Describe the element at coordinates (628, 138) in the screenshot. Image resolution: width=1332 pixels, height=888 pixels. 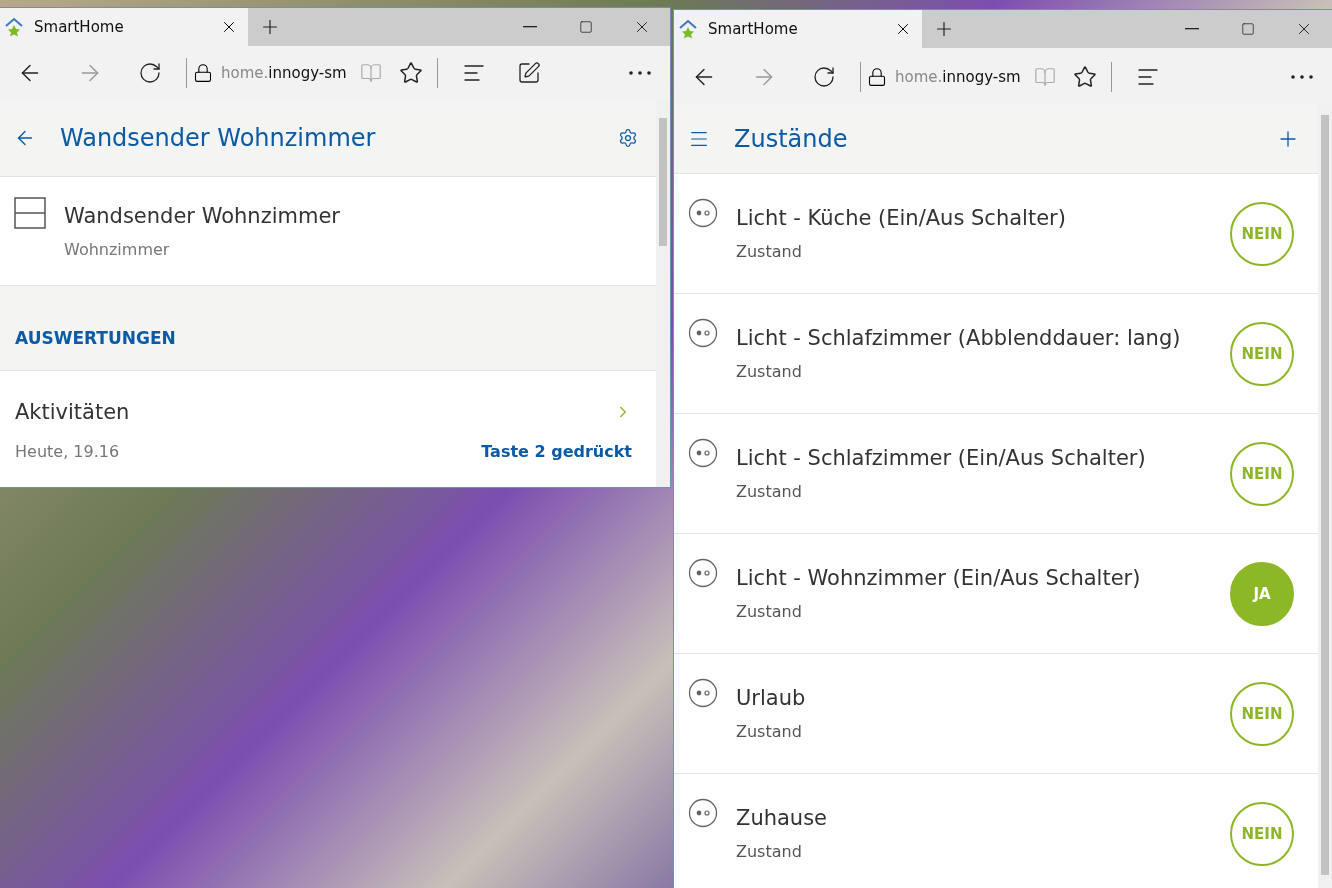
I see `settings-icon` at that location.